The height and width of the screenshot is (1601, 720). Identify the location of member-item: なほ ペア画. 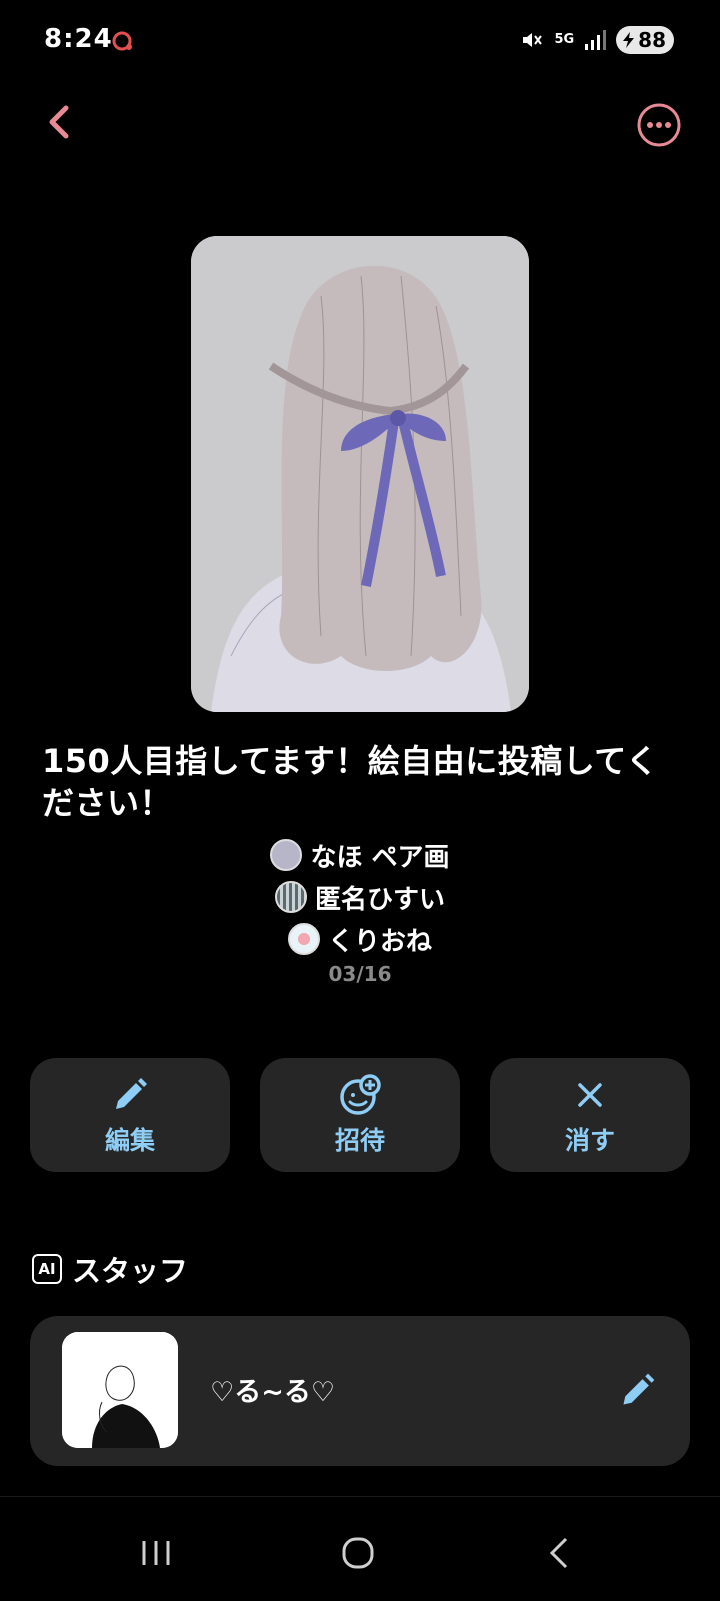
(360, 855).